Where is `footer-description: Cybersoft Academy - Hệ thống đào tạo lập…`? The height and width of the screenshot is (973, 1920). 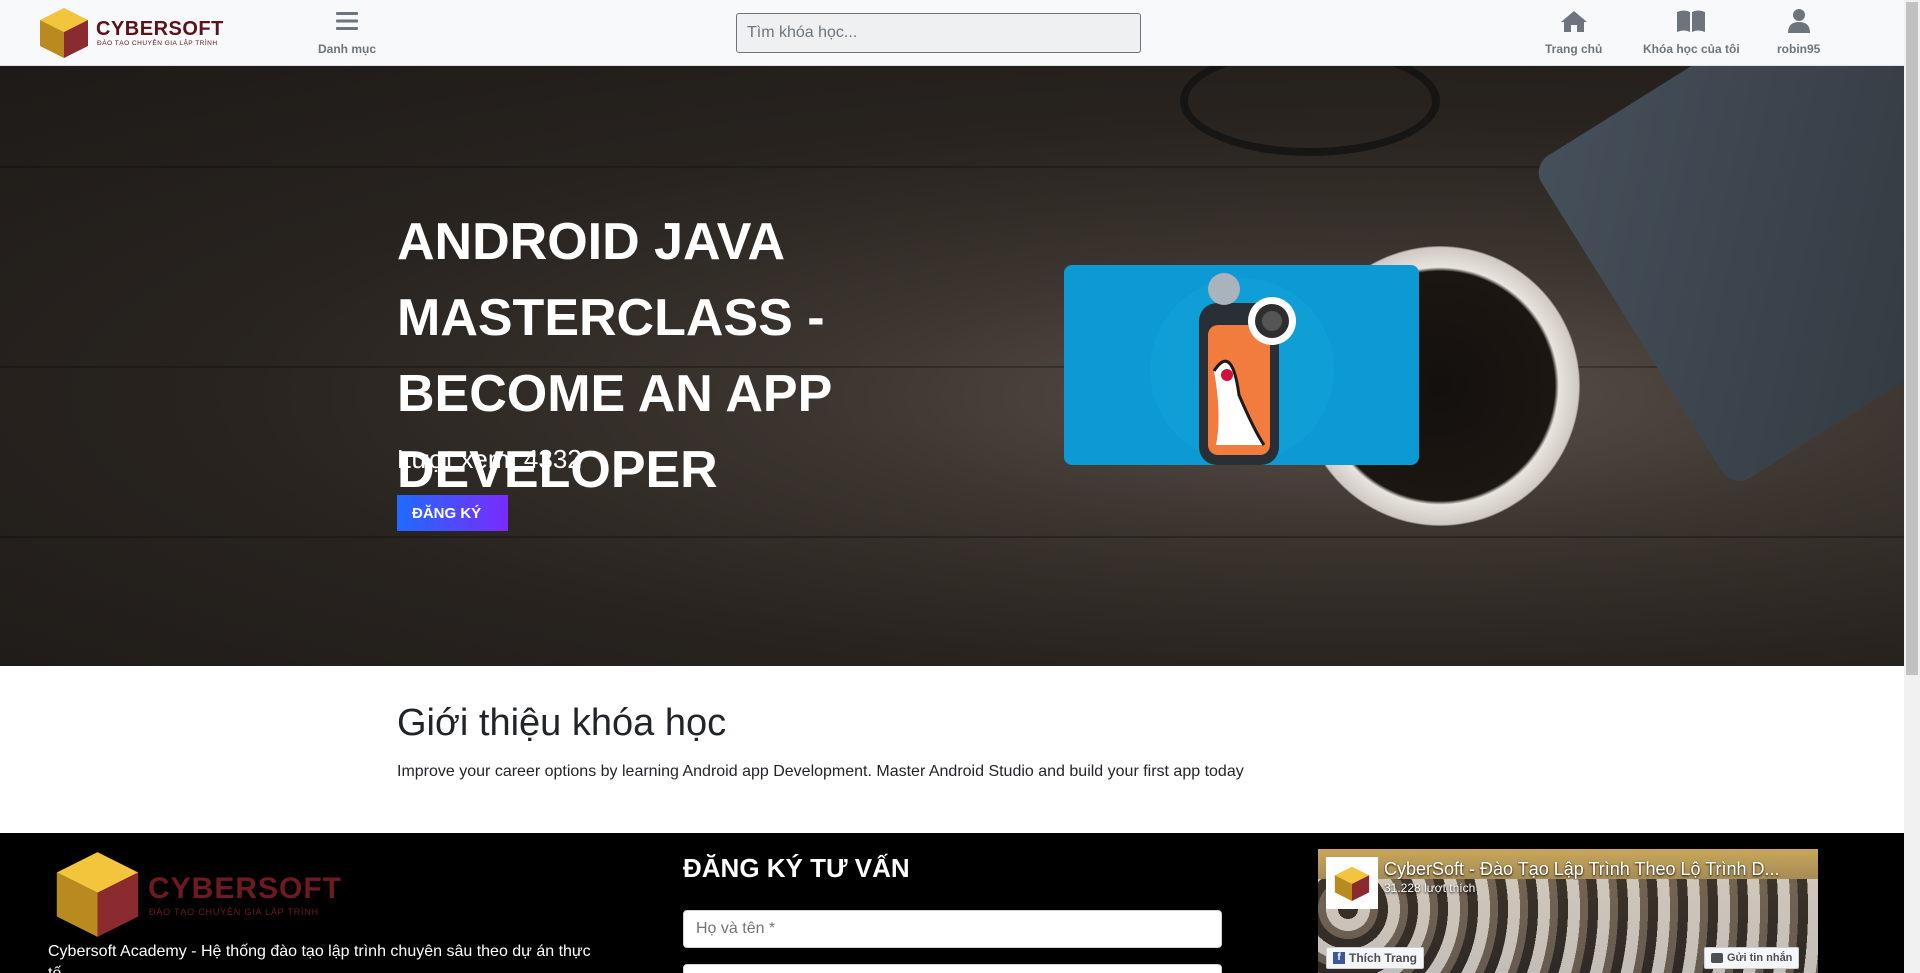 footer-description: Cybersoft Academy - Hệ thống đào tạo lập… is located at coordinates (319, 958).